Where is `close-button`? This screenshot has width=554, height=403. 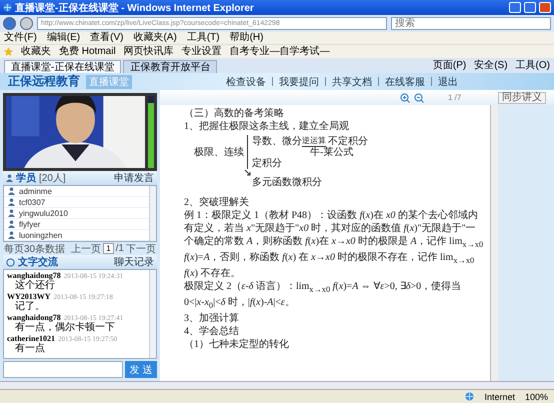 close-button is located at coordinates (545, 7).